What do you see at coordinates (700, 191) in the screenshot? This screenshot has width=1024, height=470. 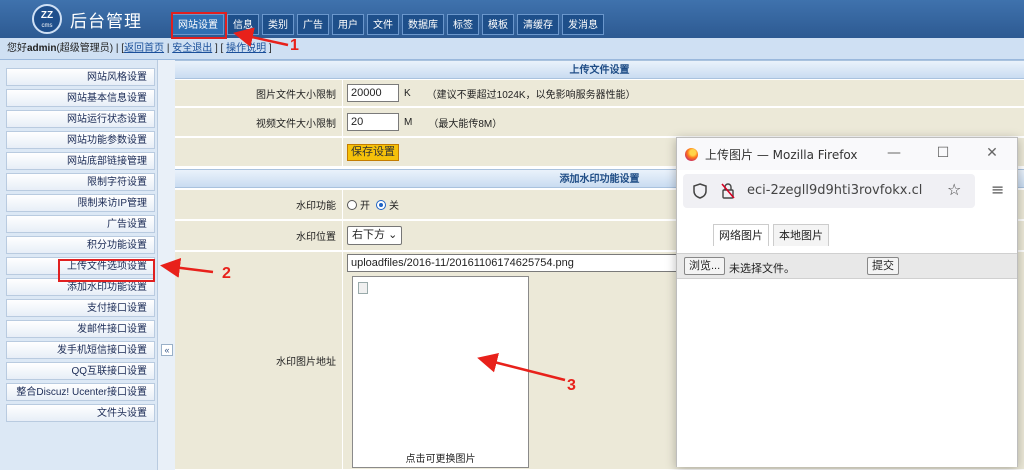 I see `shield-icon` at bounding box center [700, 191].